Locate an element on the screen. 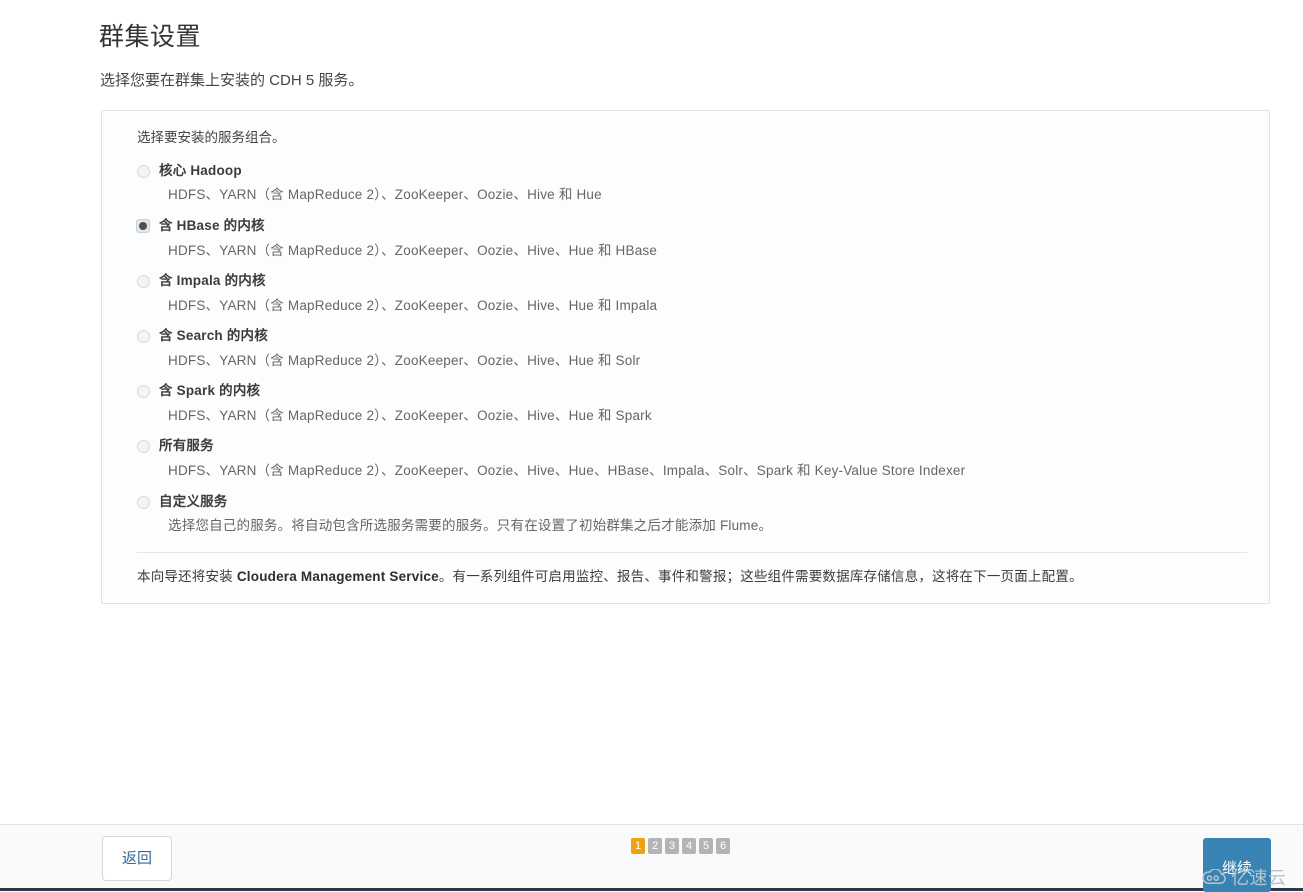  step-indicator-1: 1 is located at coordinates (638, 846).